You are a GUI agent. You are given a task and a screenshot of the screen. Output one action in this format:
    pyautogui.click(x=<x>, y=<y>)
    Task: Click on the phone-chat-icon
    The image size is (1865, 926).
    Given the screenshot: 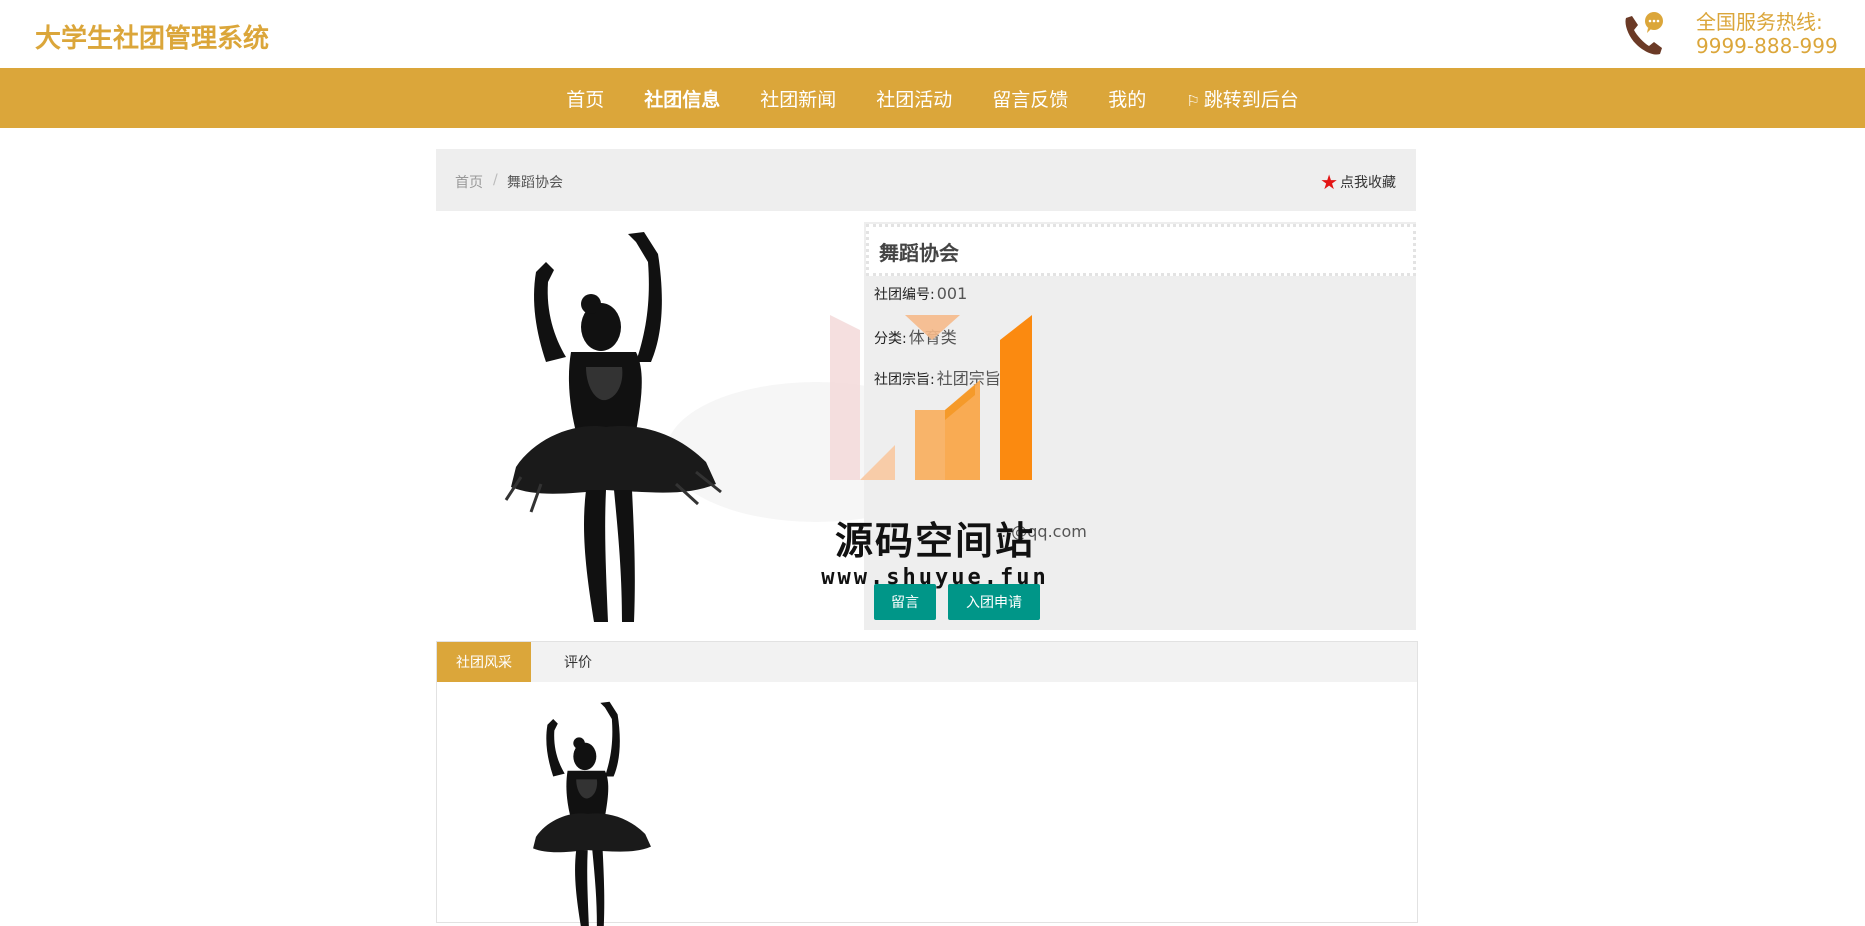 What is the action you would take?
    pyautogui.click(x=1644, y=33)
    